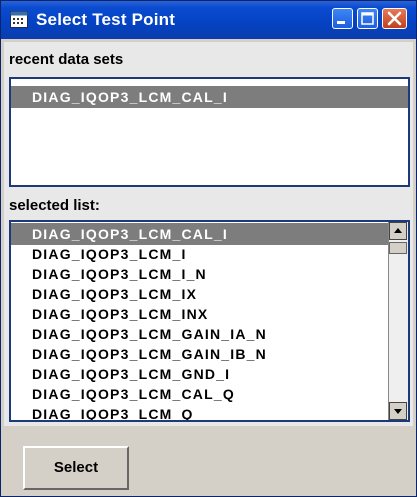  Describe the element at coordinates (76, 468) in the screenshot. I see `select-button: Select` at that location.